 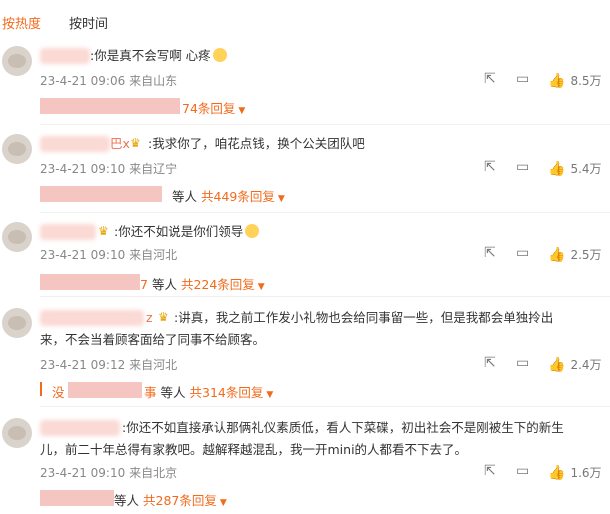 I want to click on comment-meta: 23-4-21 09:06 来自山东, so click(x=109, y=81).